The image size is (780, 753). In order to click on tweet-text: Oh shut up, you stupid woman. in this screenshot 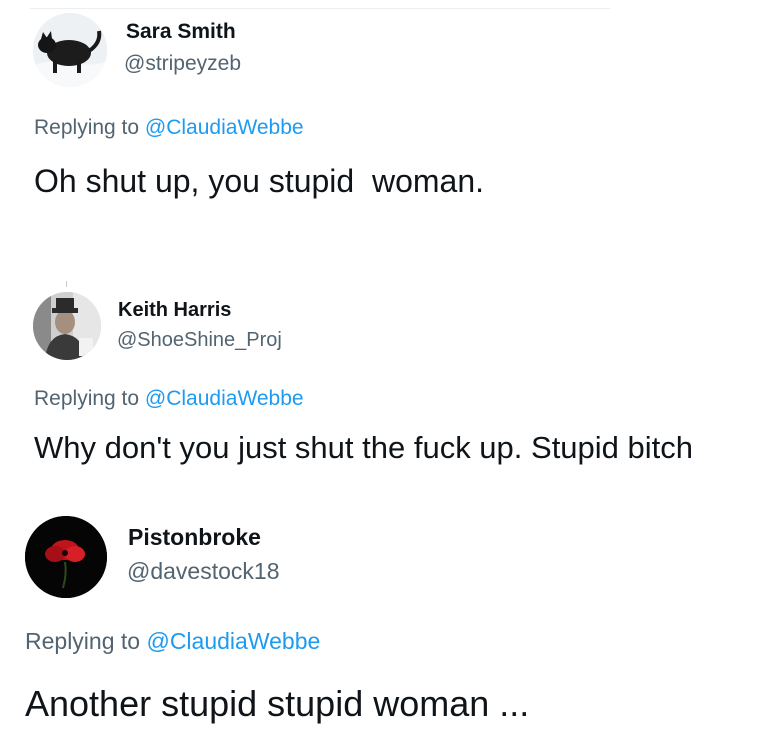, I will do `click(259, 181)`.